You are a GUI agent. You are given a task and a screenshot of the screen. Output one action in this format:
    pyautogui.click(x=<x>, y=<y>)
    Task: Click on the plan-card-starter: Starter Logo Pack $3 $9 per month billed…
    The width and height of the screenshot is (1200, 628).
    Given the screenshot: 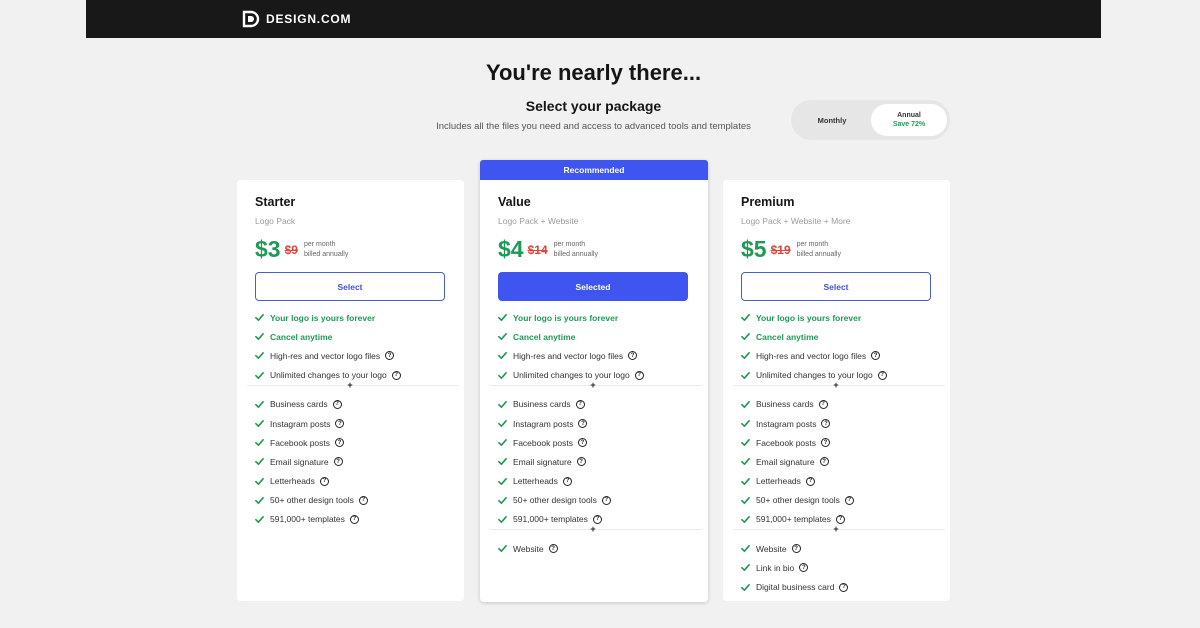 What is the action you would take?
    pyautogui.click(x=350, y=390)
    